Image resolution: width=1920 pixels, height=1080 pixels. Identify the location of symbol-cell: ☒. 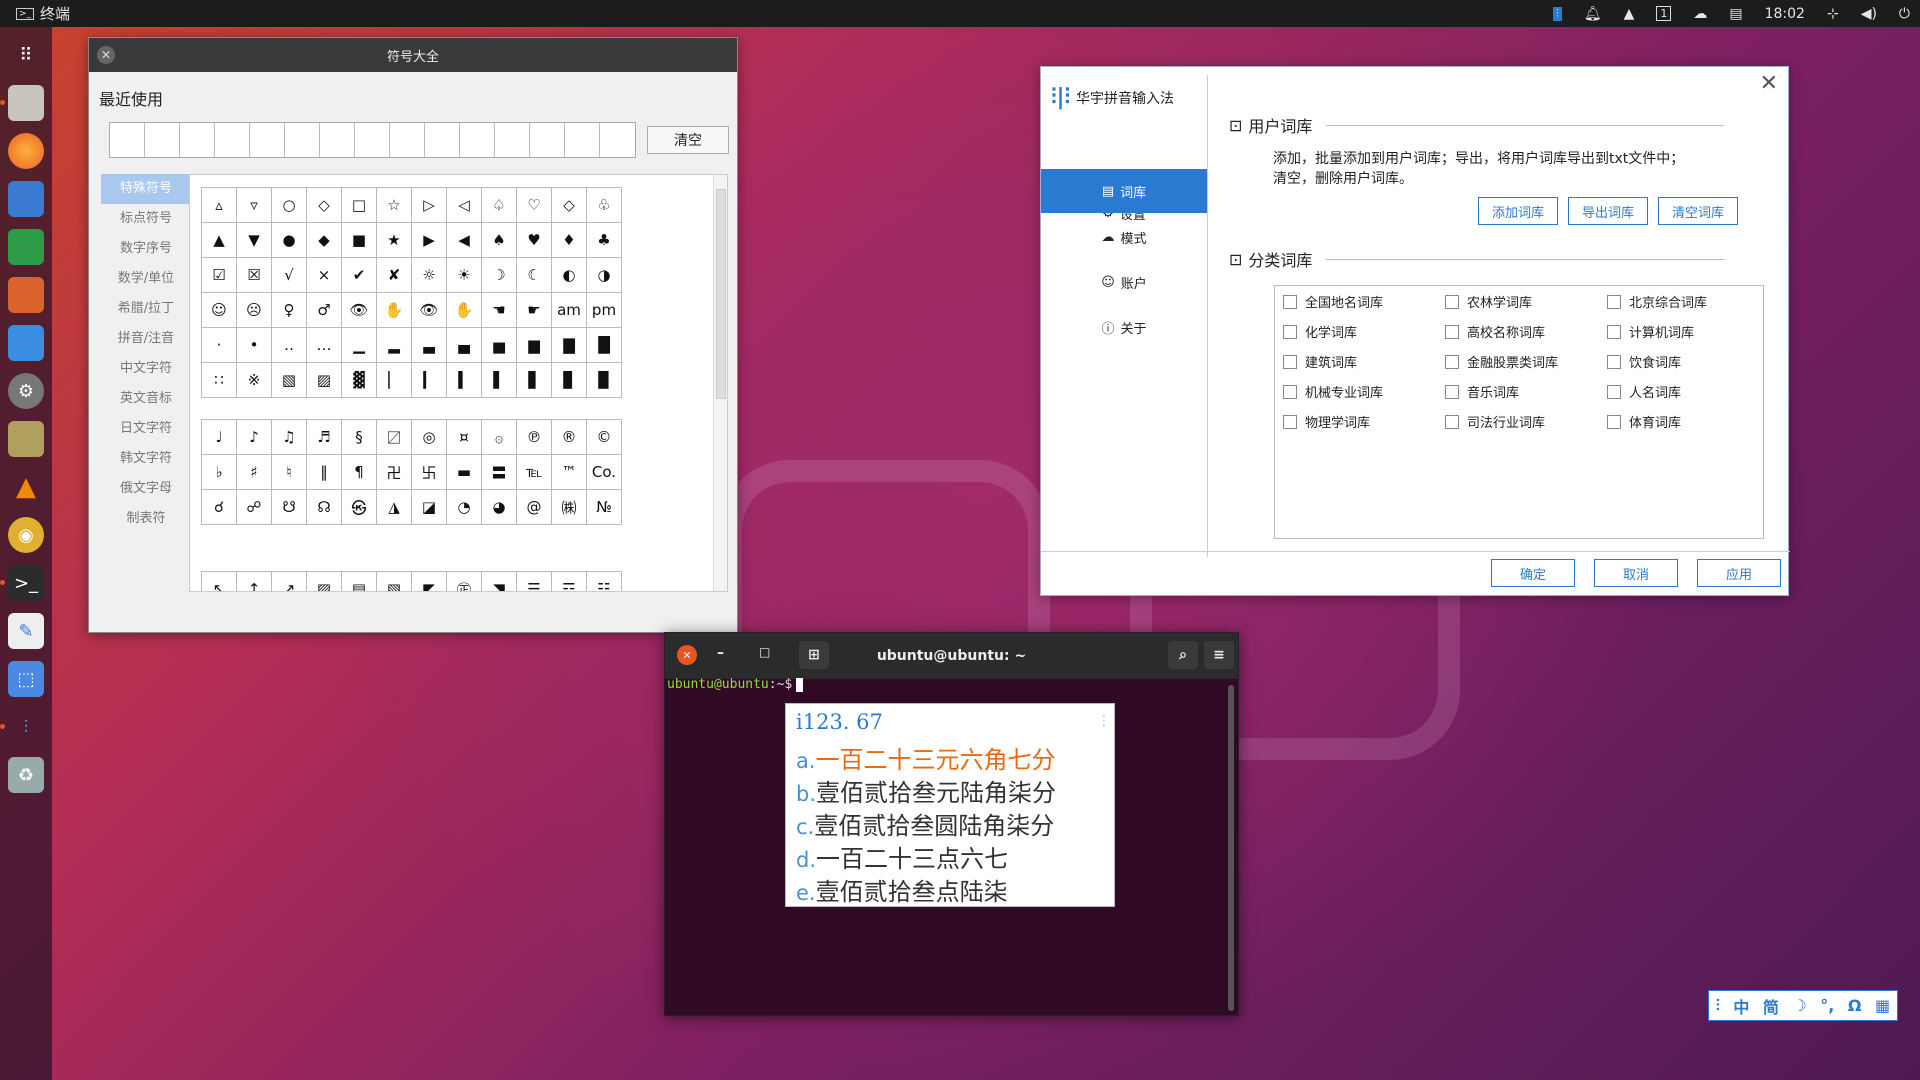
(254, 275).